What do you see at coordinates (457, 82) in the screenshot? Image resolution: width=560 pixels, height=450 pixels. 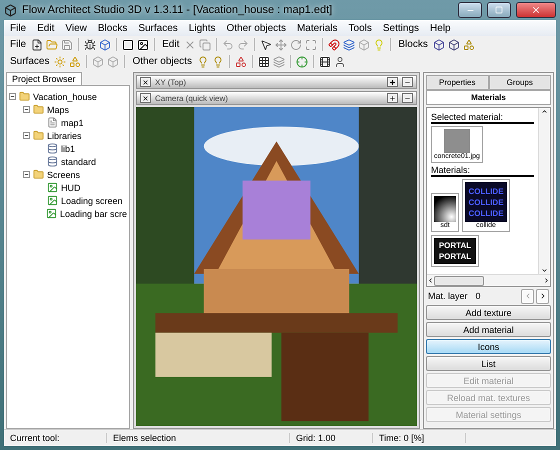 I see `panel-tab: Properties` at bounding box center [457, 82].